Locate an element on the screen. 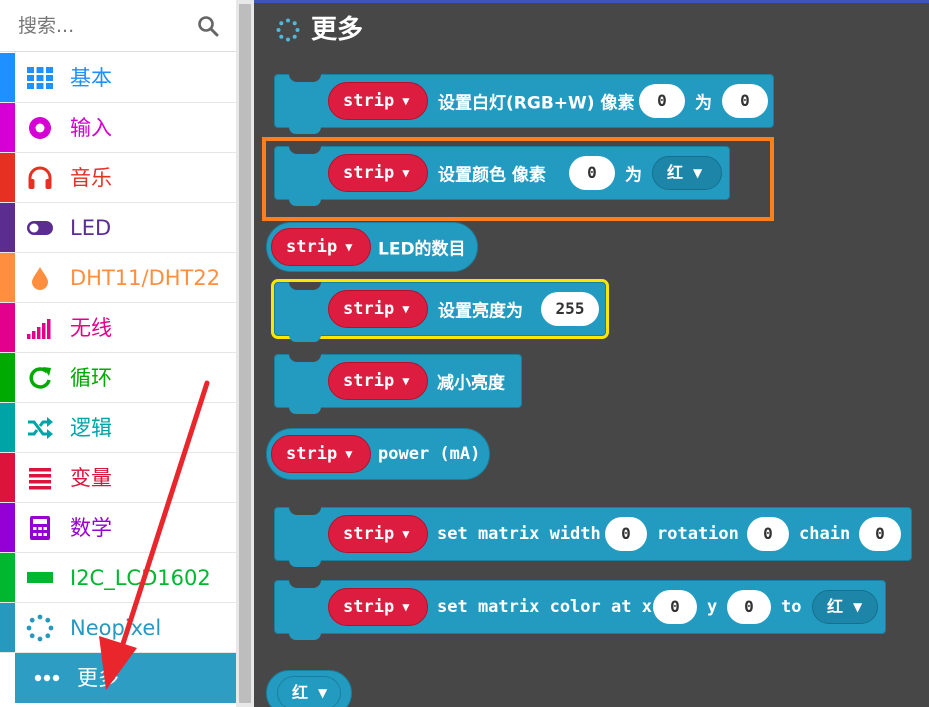 This screenshot has width=929, height=707. block-text: rotation is located at coordinates (698, 534).